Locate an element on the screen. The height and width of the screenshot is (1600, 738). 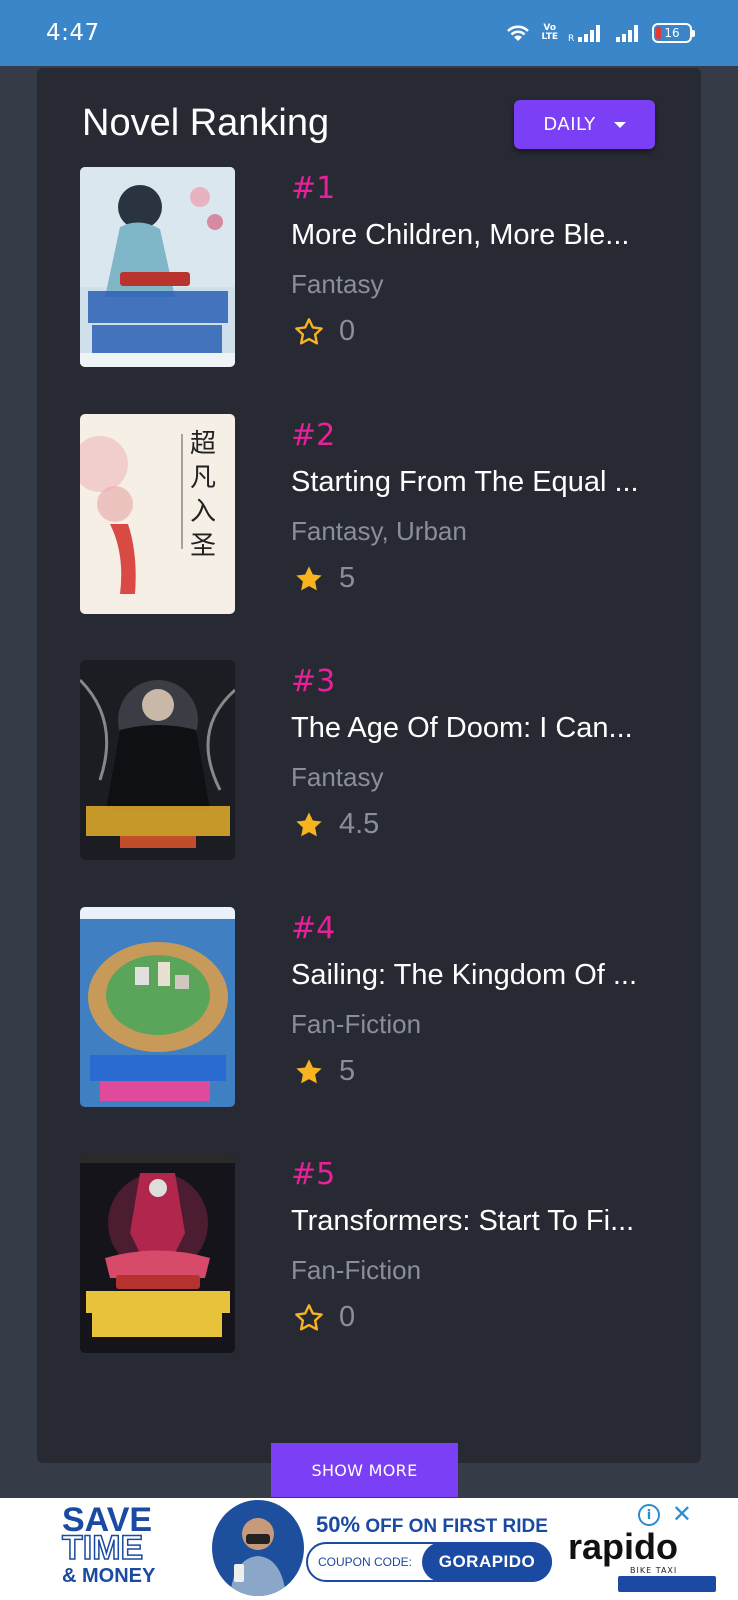
novel-rank: #2 is located at coordinates (313, 435).